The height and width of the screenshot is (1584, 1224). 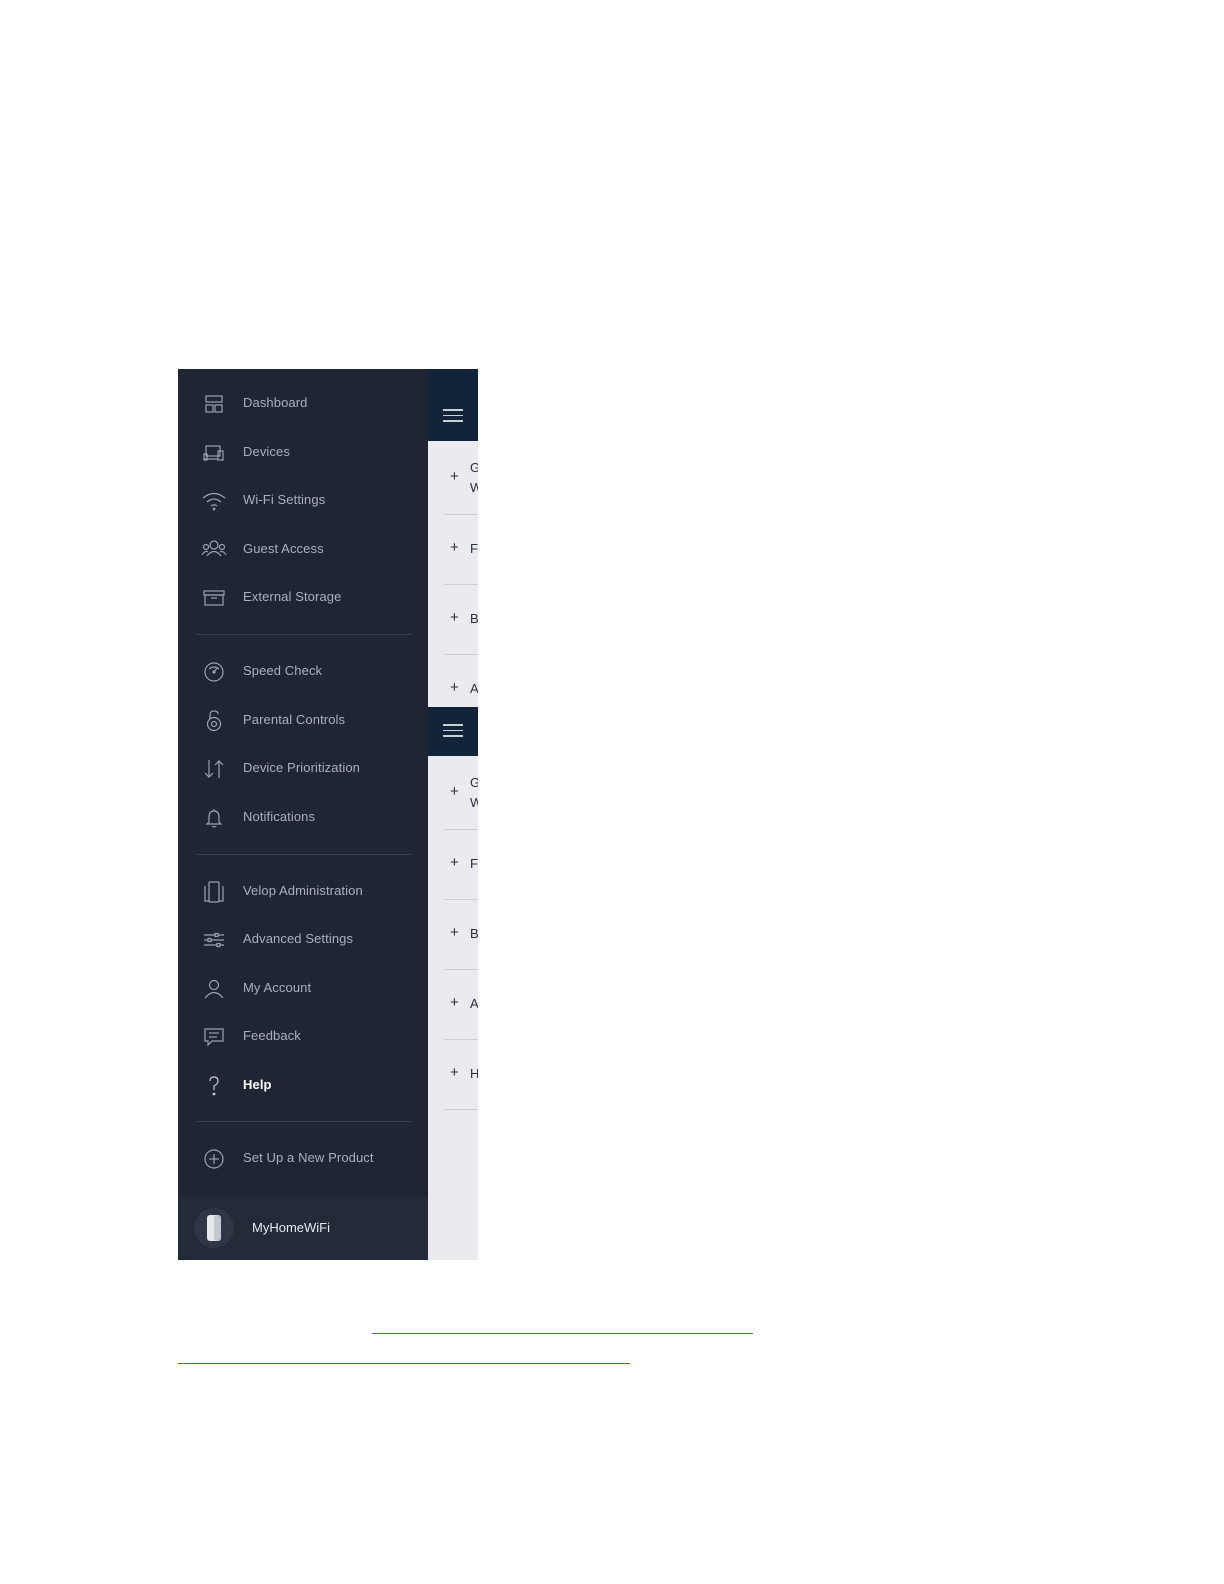 I want to click on plus-circle-icon, so click(x=214, y=1159).